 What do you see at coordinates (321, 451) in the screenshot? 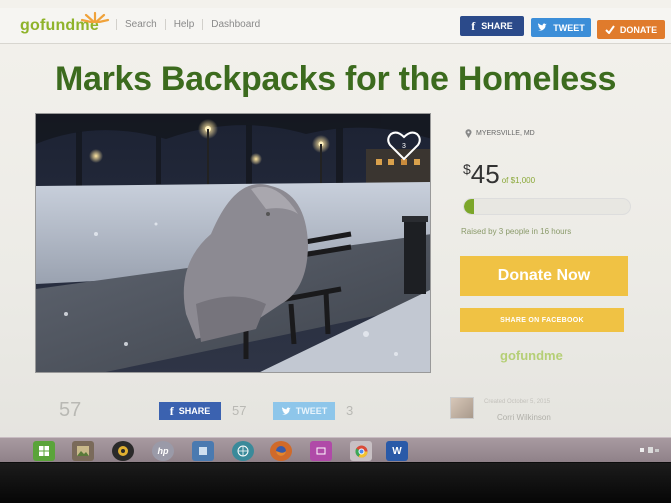
I see `network-icon` at bounding box center [321, 451].